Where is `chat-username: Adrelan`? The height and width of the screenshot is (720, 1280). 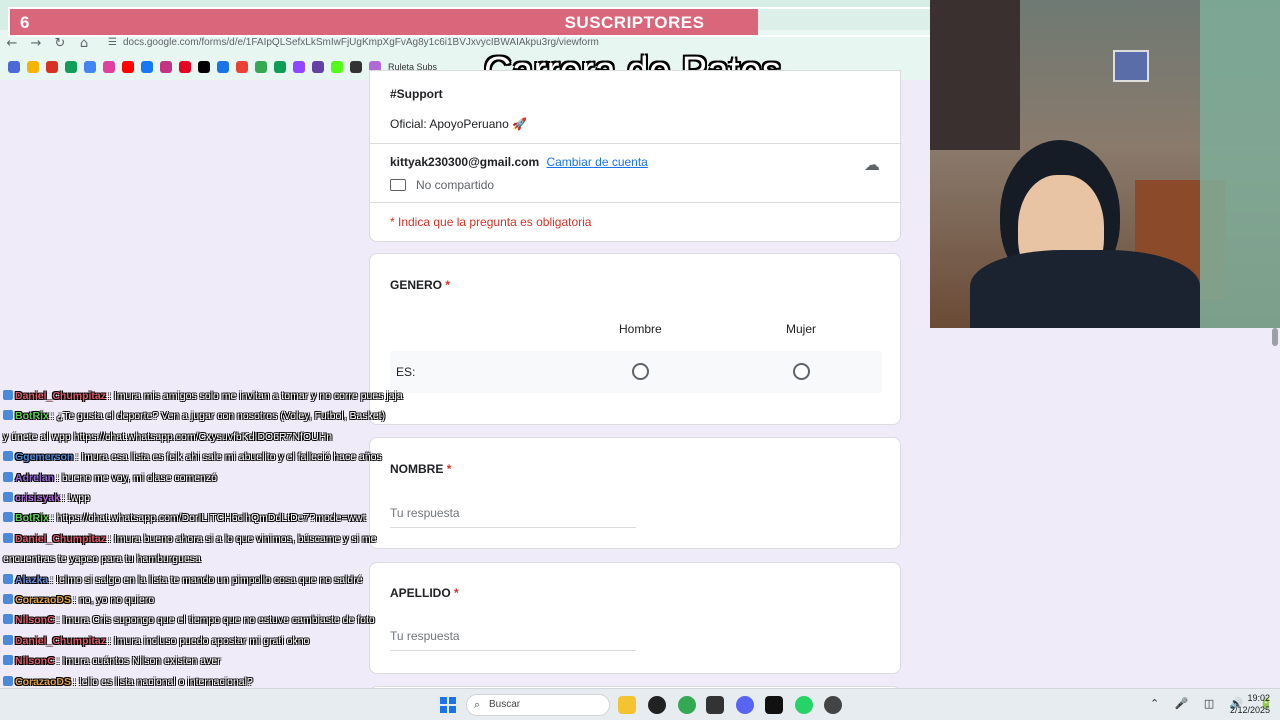 chat-username: Adrelan is located at coordinates (35, 477).